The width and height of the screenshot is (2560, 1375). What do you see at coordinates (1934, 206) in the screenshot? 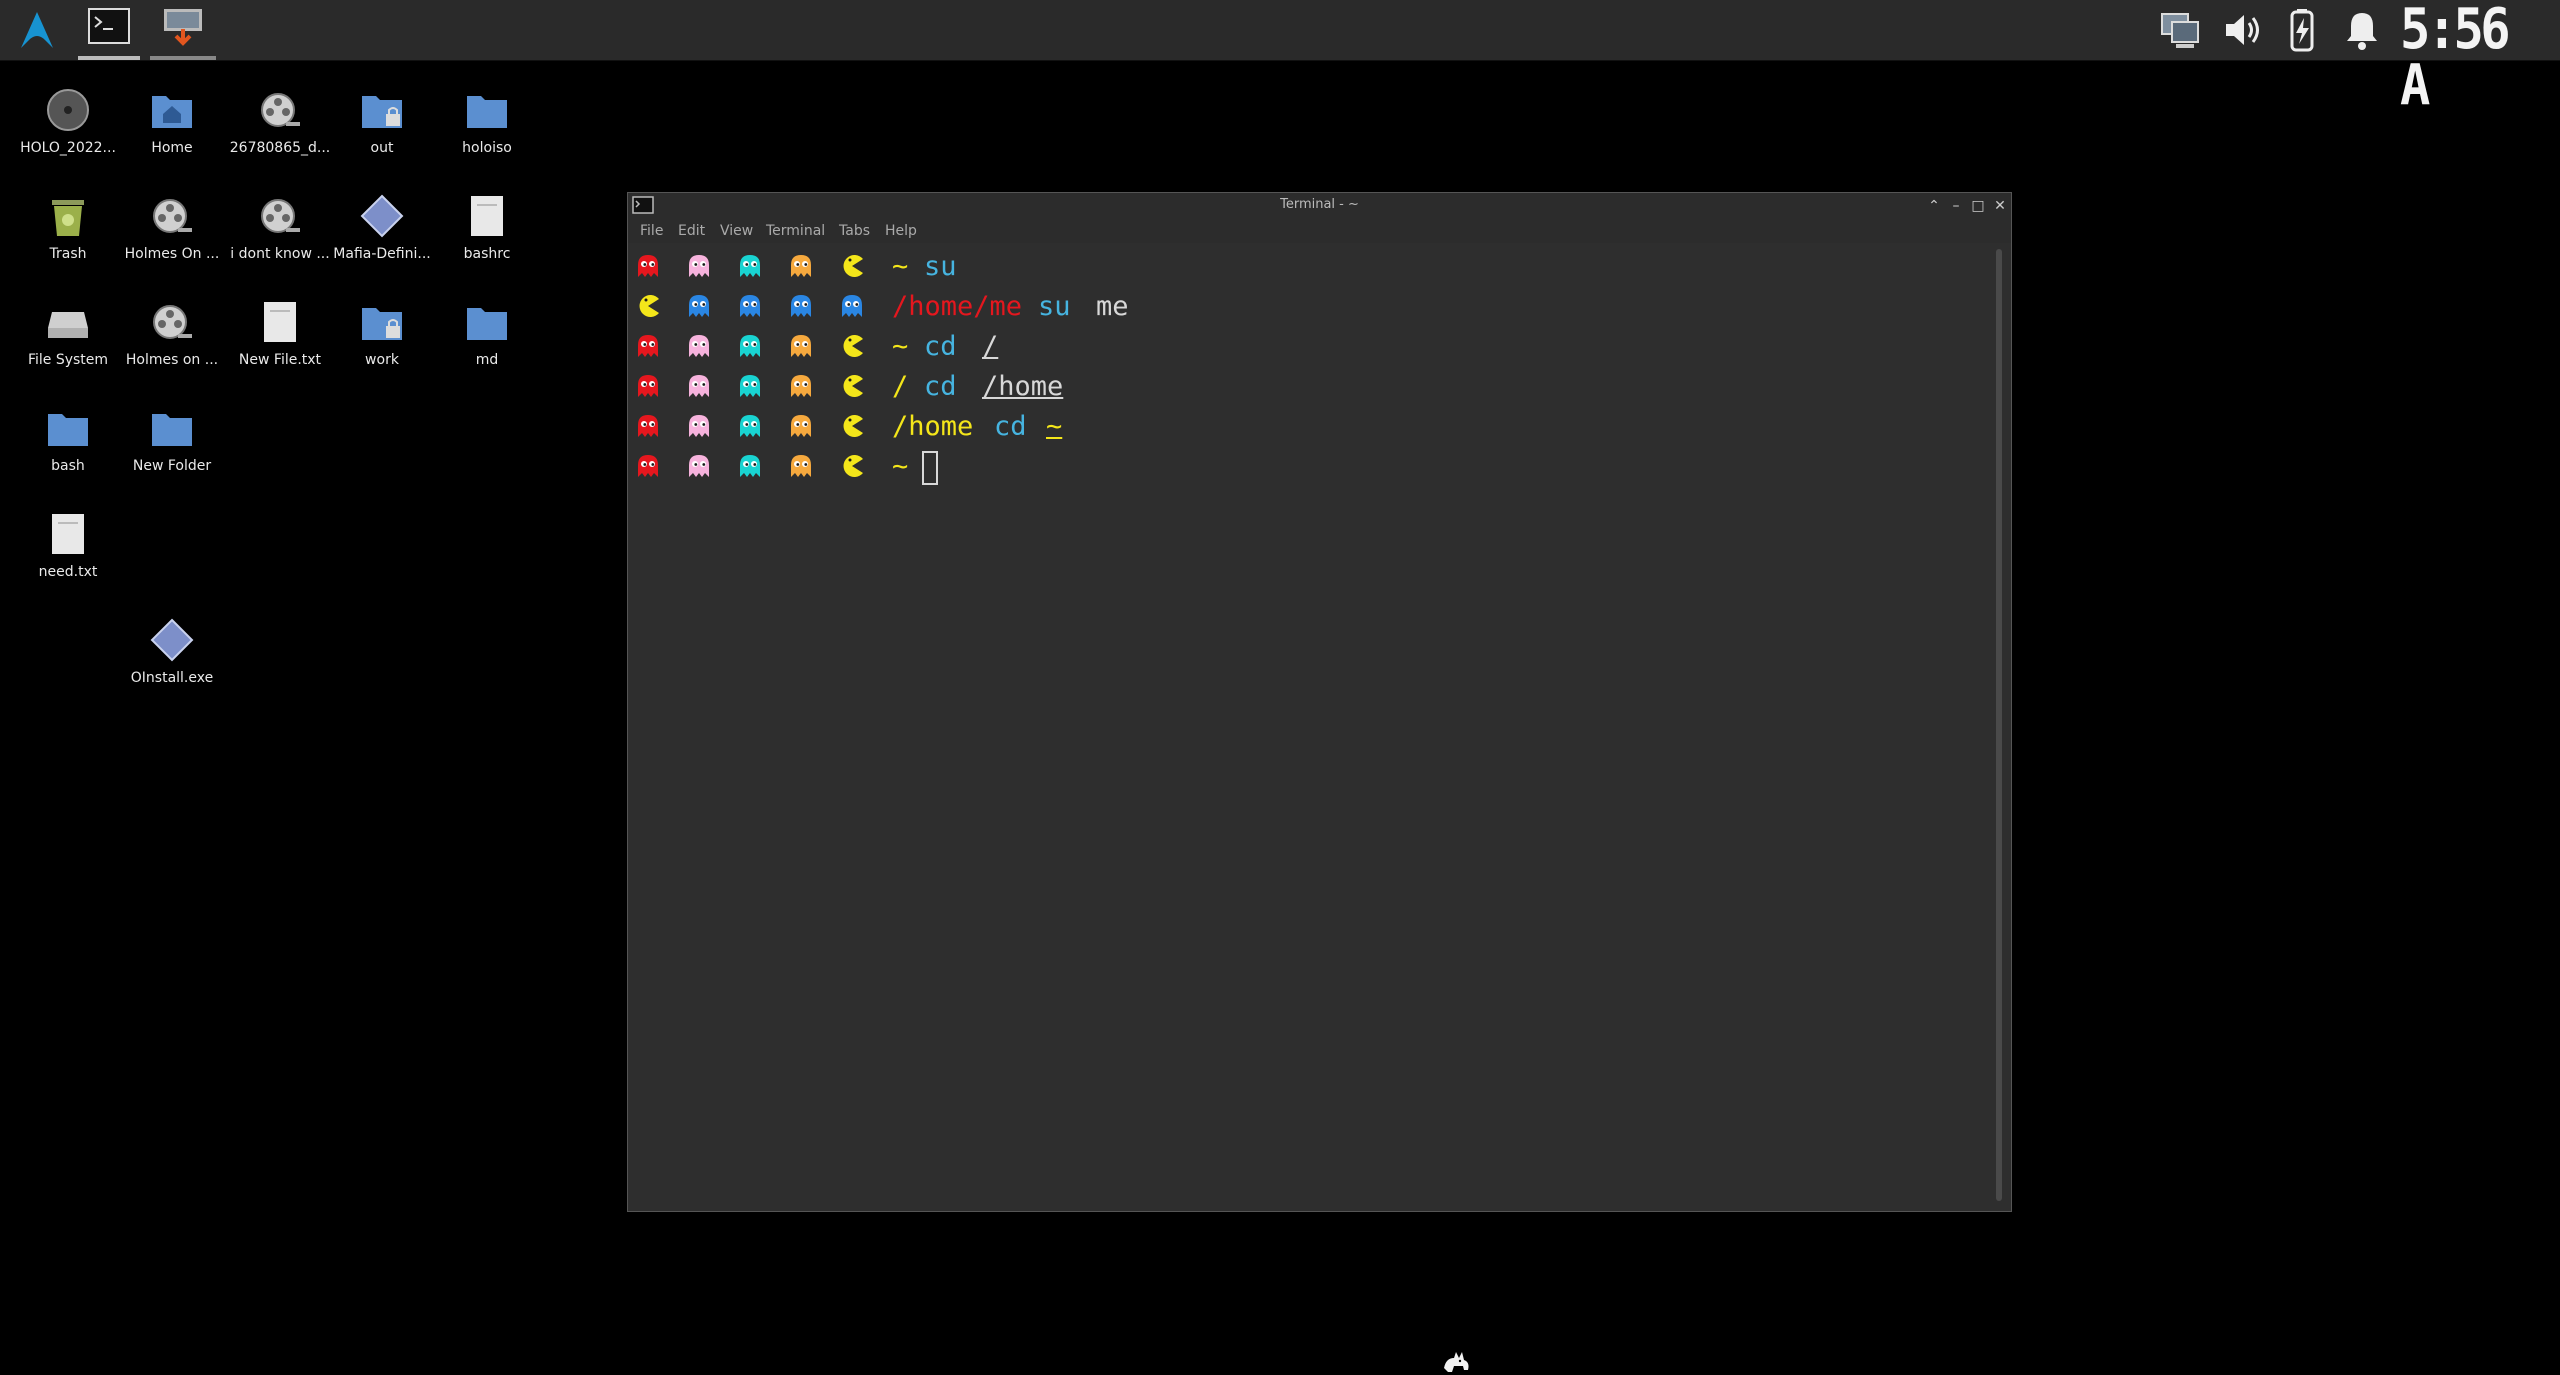
I see `shade-window-button: ⌃` at bounding box center [1934, 206].